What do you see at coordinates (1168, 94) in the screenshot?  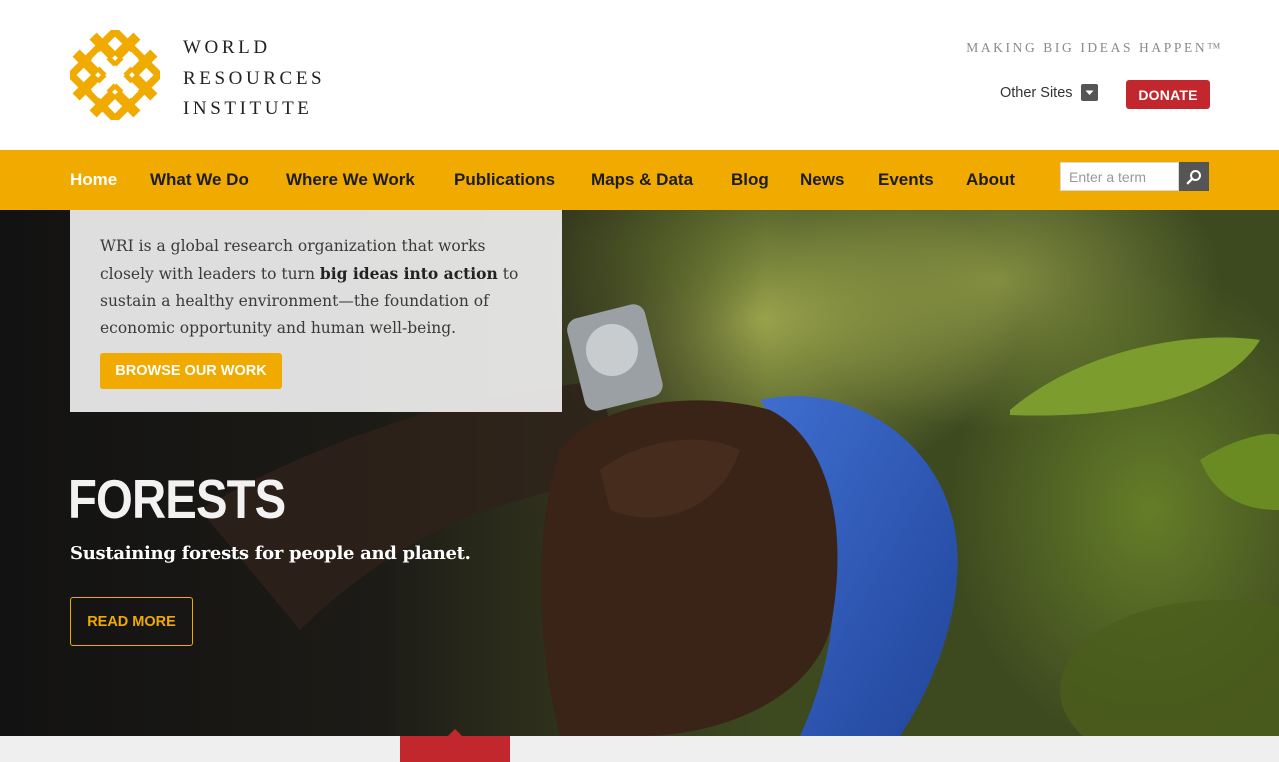 I see `donate-button: DONATE` at bounding box center [1168, 94].